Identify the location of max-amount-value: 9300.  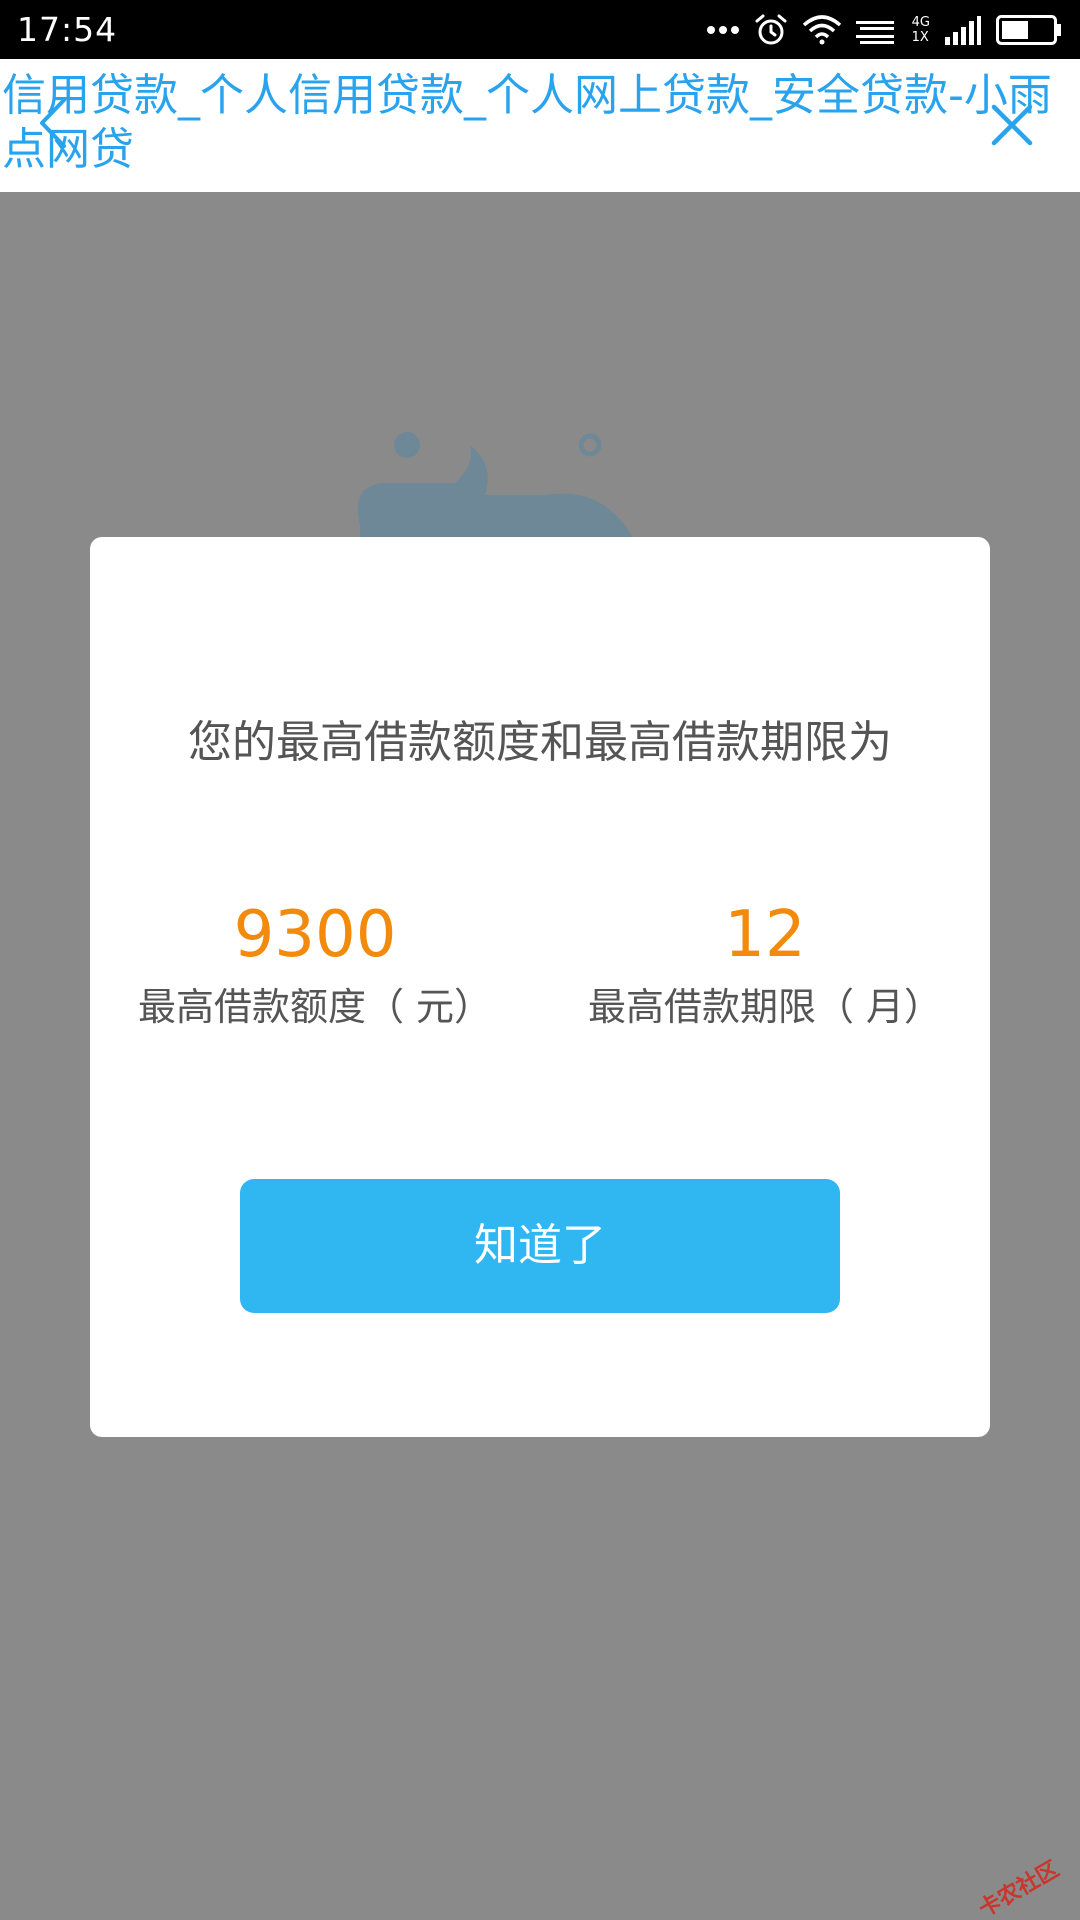
(315, 935).